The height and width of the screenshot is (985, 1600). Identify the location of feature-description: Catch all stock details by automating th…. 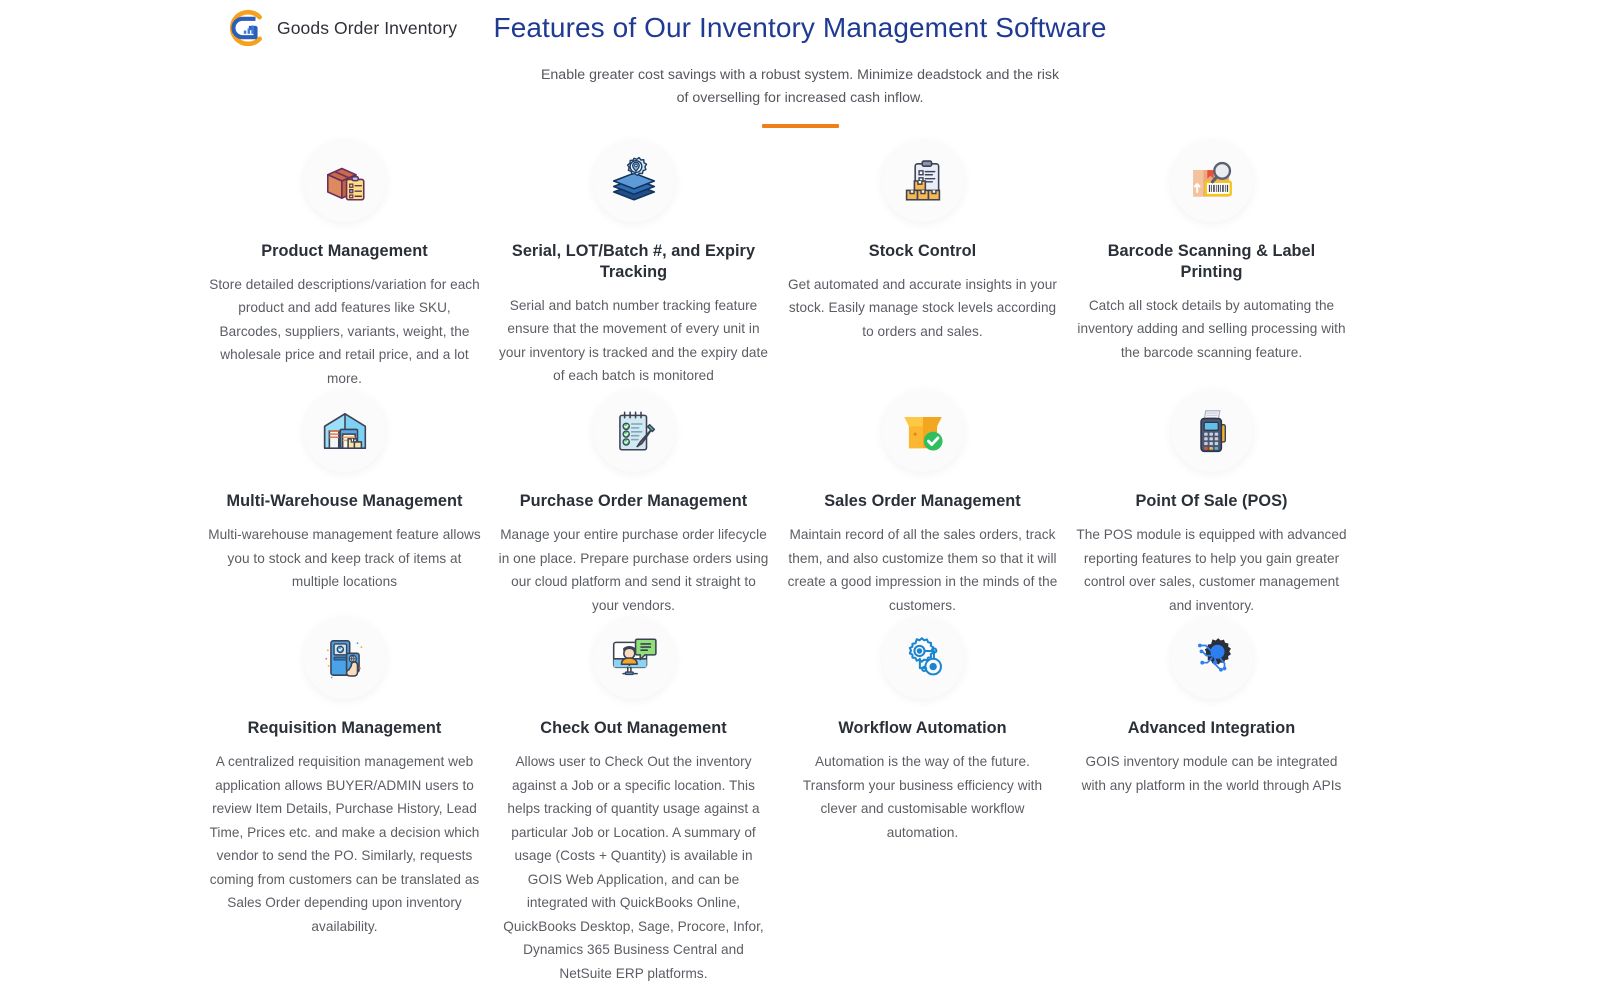
(1211, 328).